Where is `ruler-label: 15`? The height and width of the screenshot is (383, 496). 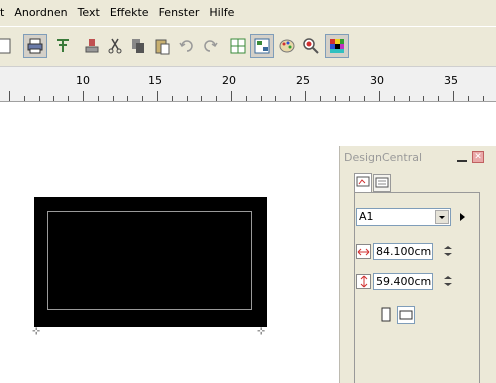 ruler-label: 15 is located at coordinates (155, 80).